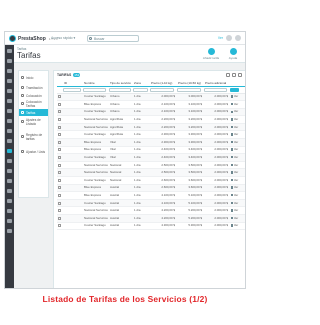 This screenshot has width=320, height=325. What do you see at coordinates (9, 51) in the screenshot?
I see `dashboard-icon` at bounding box center [9, 51].